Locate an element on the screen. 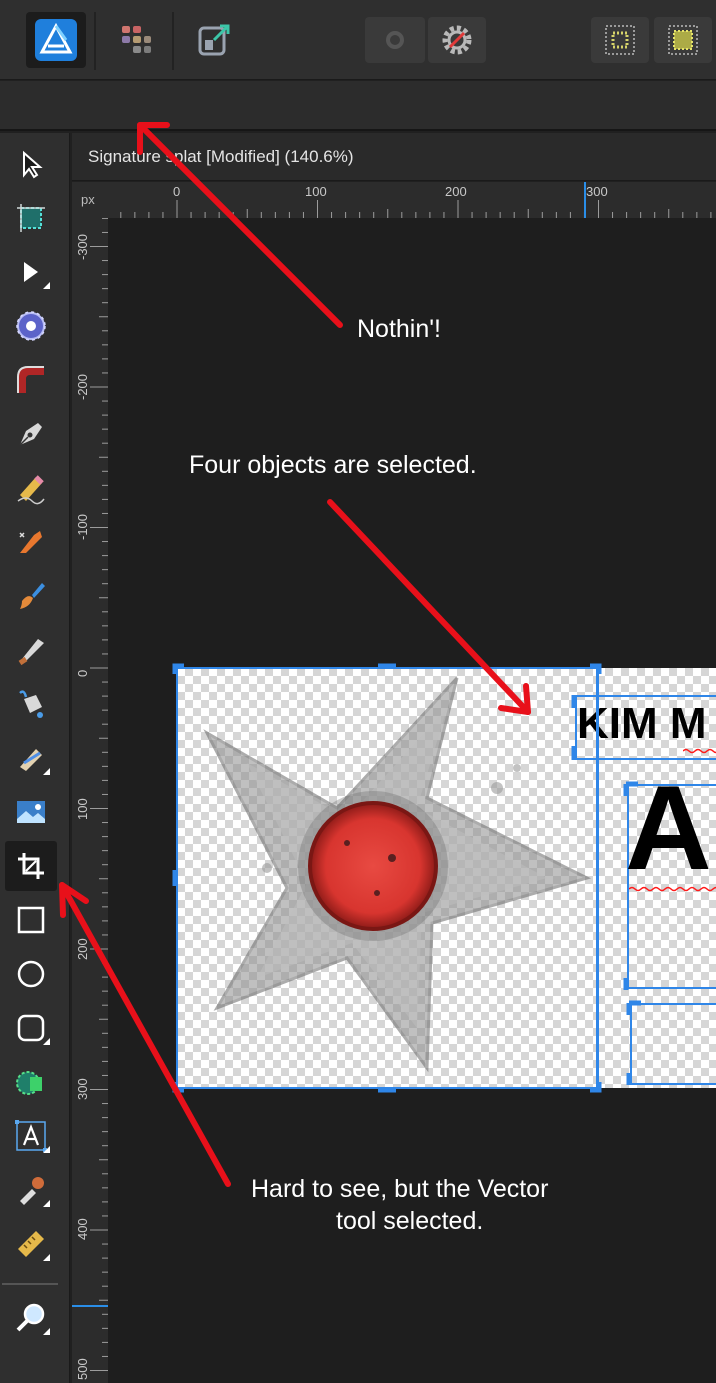  grid-icon is located at coordinates (620, 40).